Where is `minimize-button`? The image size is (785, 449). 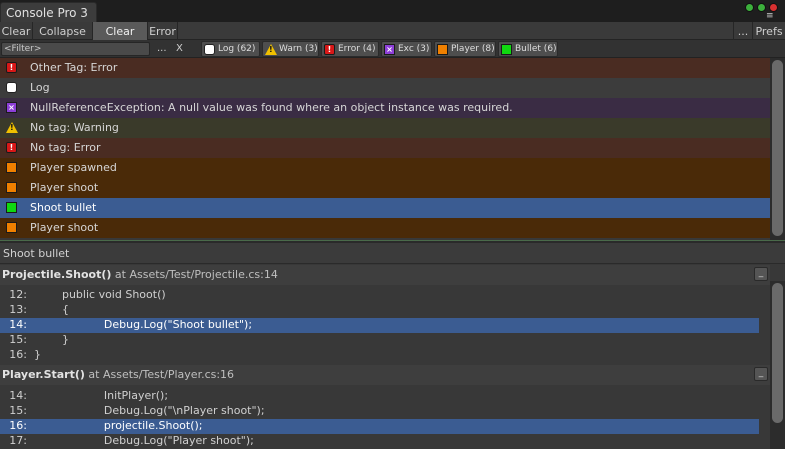 minimize-button is located at coordinates (749, 7).